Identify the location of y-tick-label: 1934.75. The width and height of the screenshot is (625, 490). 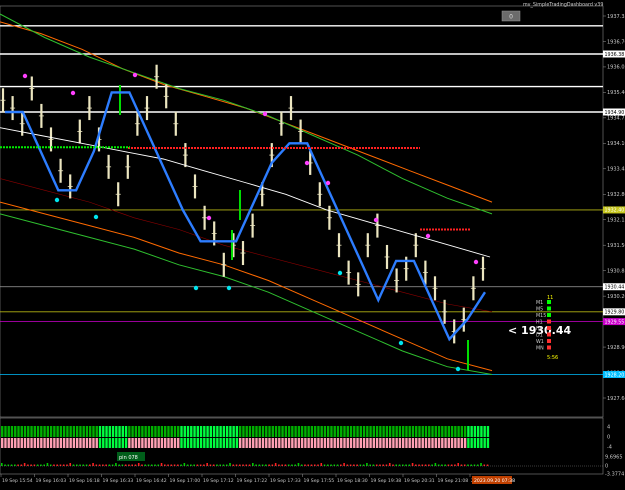
(616, 119).